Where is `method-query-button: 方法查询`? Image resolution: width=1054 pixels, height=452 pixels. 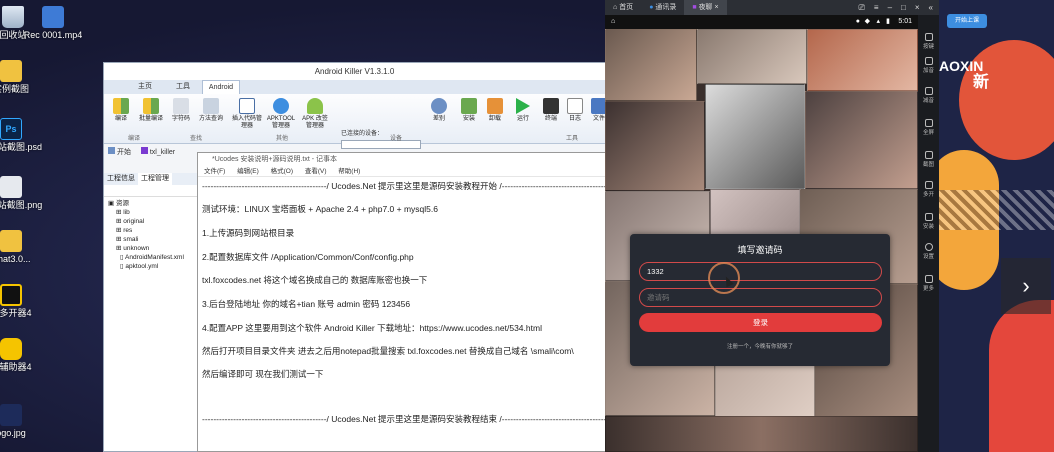
method-query-button: 方法查询 is located at coordinates (211, 110).